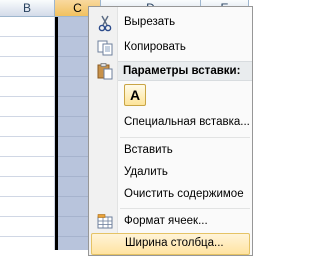 Image resolution: width=320 pixels, height=256 pixels. What do you see at coordinates (105, 71) in the screenshot?
I see `clipboard-icon` at bounding box center [105, 71].